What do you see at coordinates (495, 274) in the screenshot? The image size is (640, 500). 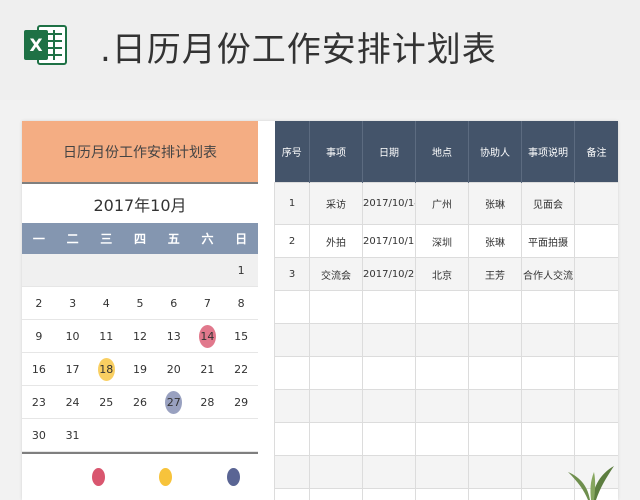 I see `table-cell: 王芳` at bounding box center [495, 274].